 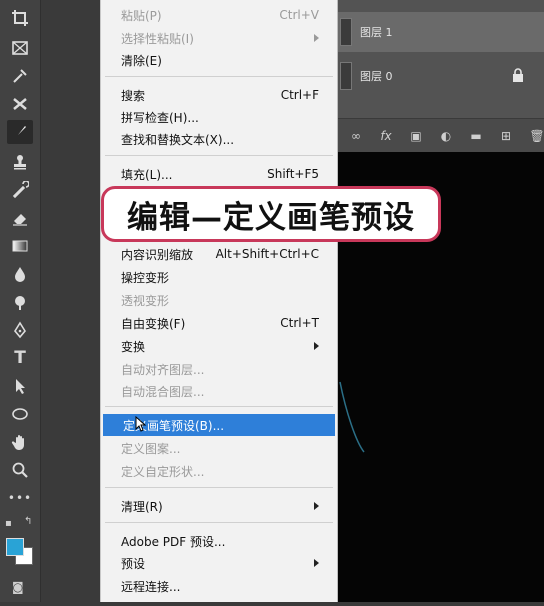 I want to click on layer-name: 图层 0, so click(x=376, y=76).